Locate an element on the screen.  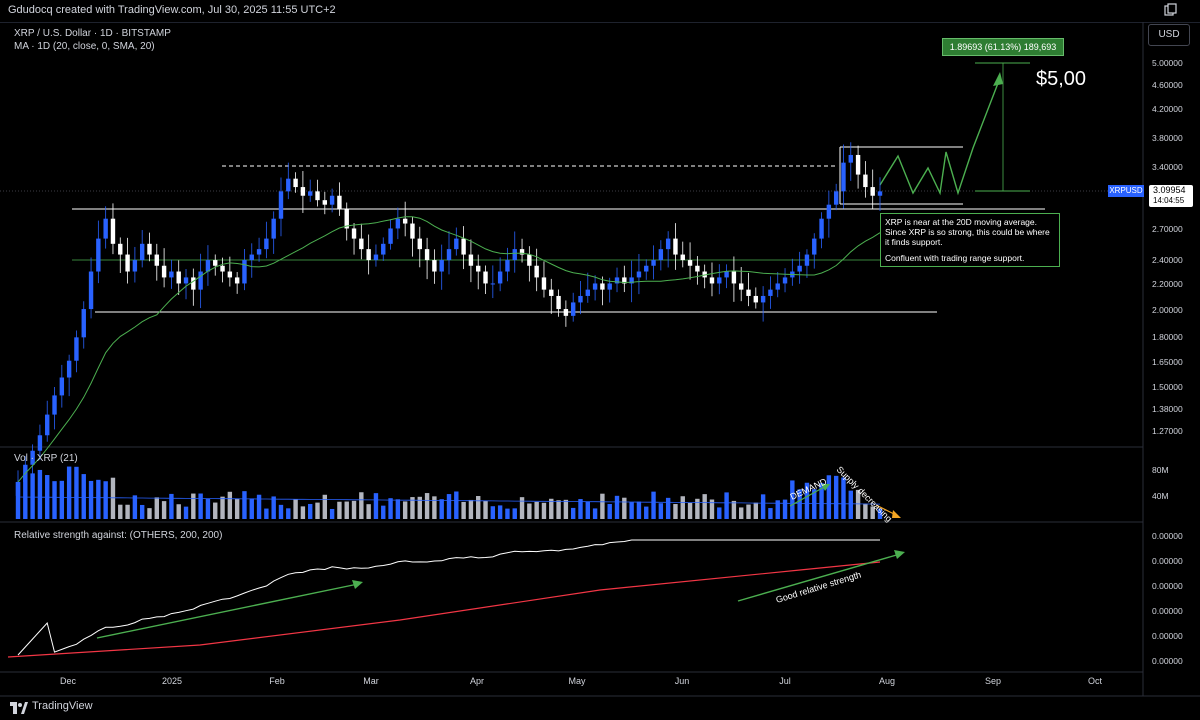
time-tick: Feb is located at coordinates (277, 681).